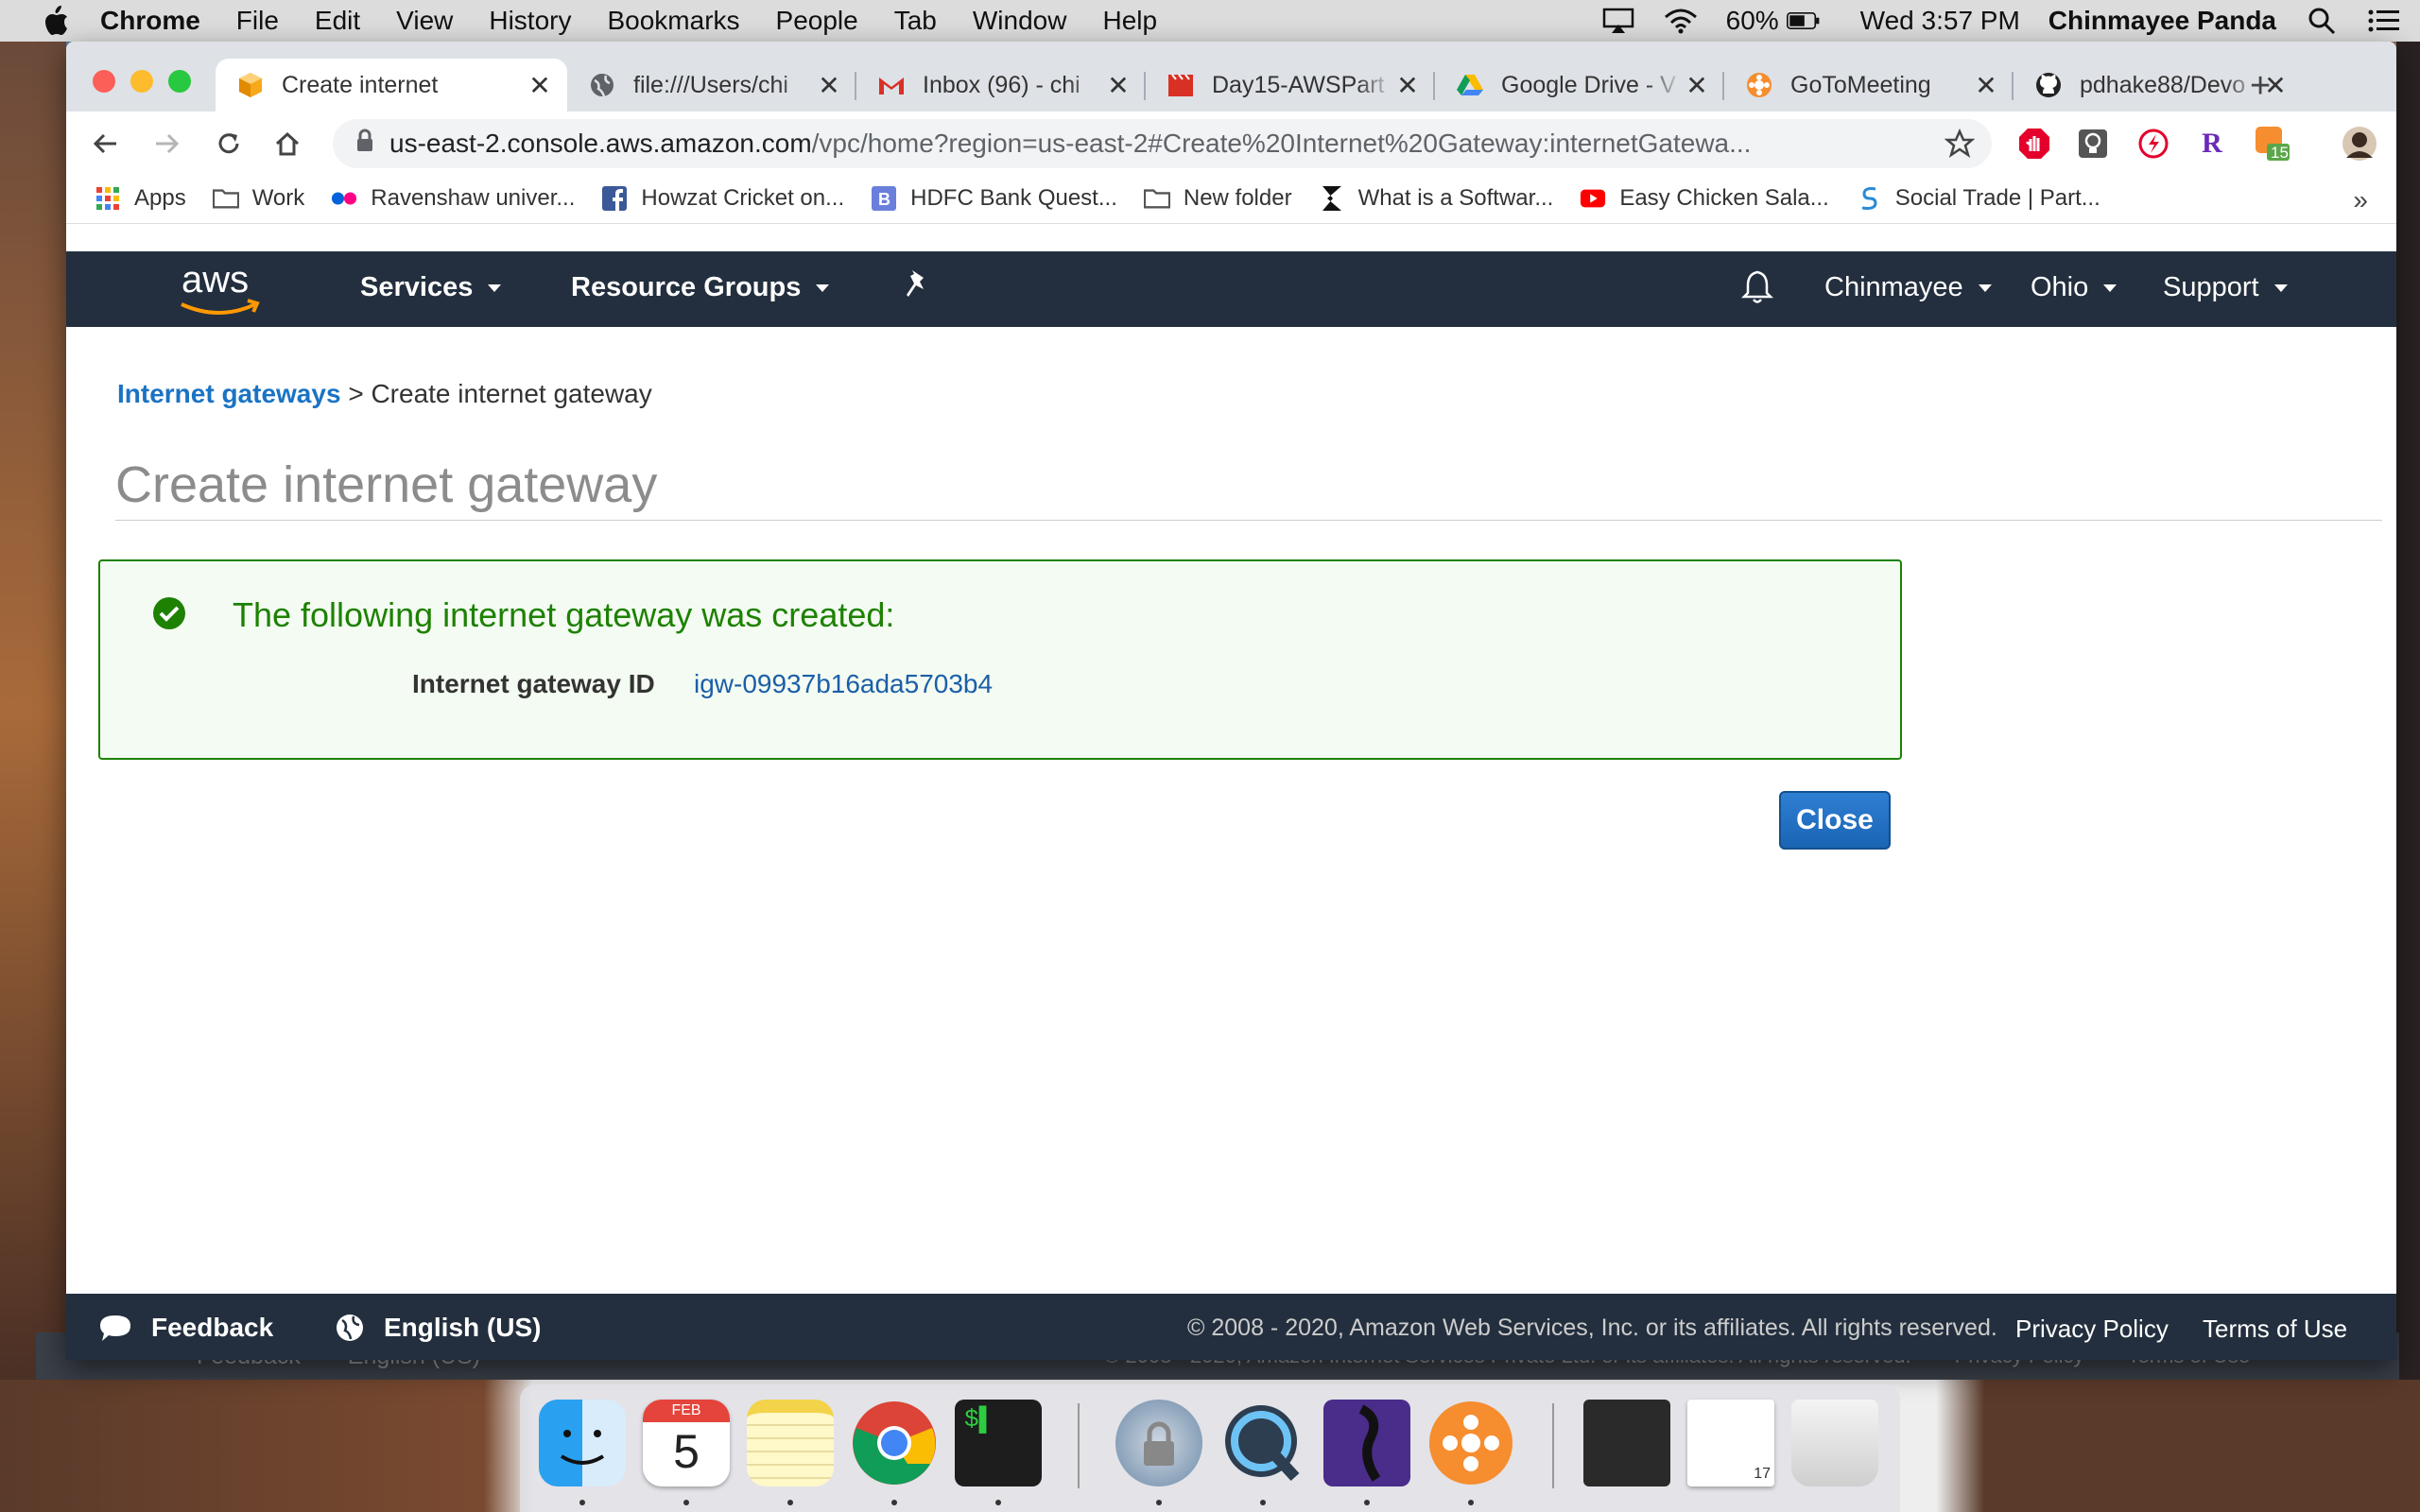  Describe the element at coordinates (1985, 288) in the screenshot. I see `chevron-down-icon` at that location.